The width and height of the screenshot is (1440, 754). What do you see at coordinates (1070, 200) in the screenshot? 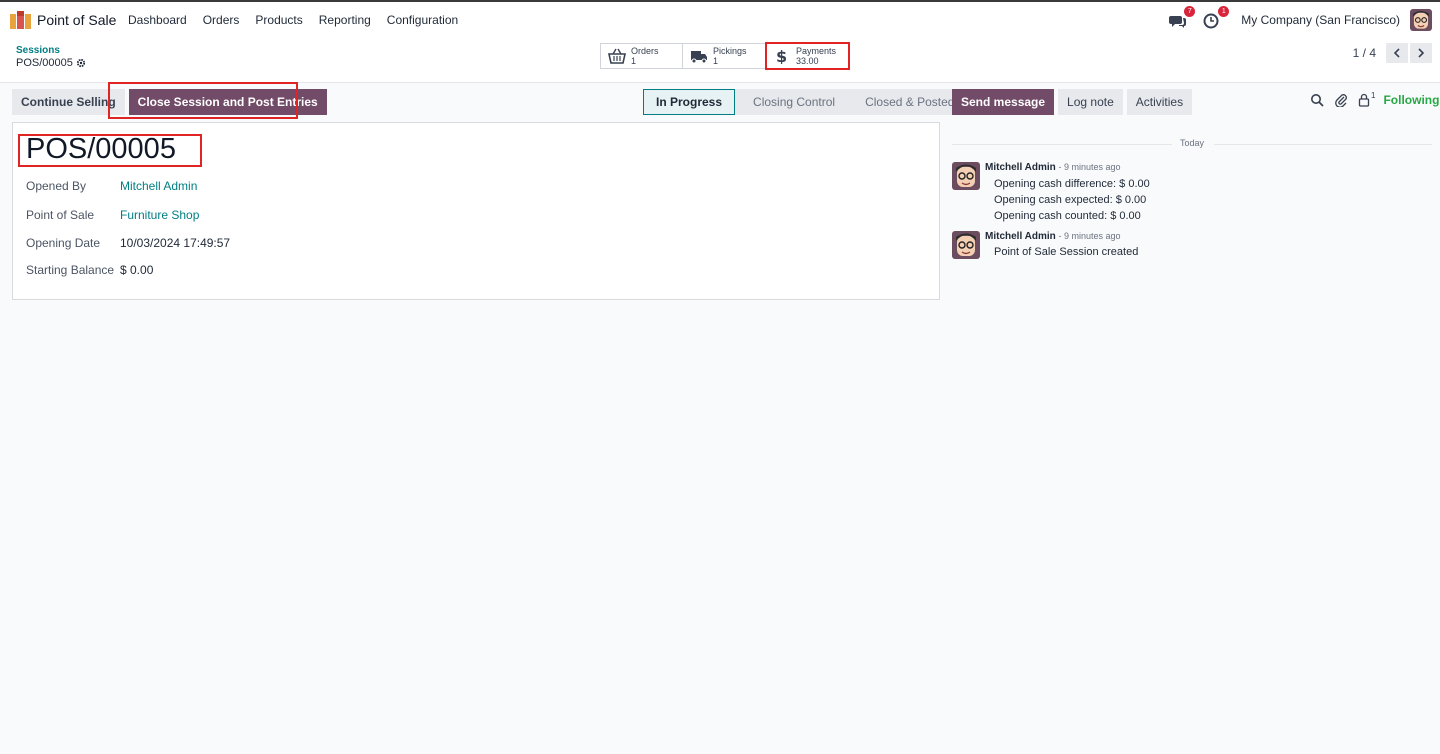
I see `message-line: Opening cash expected: $ 0.00` at bounding box center [1070, 200].